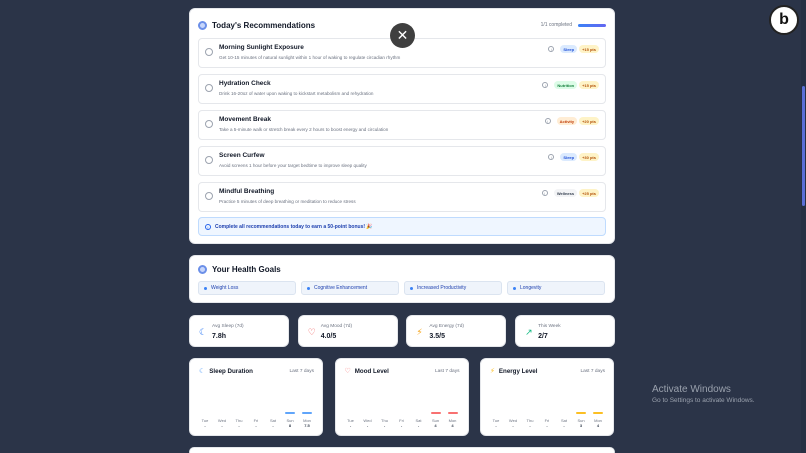 This screenshot has height=453, width=806. Describe the element at coordinates (589, 193) in the screenshot. I see `points-badge: +25 pts` at that location.